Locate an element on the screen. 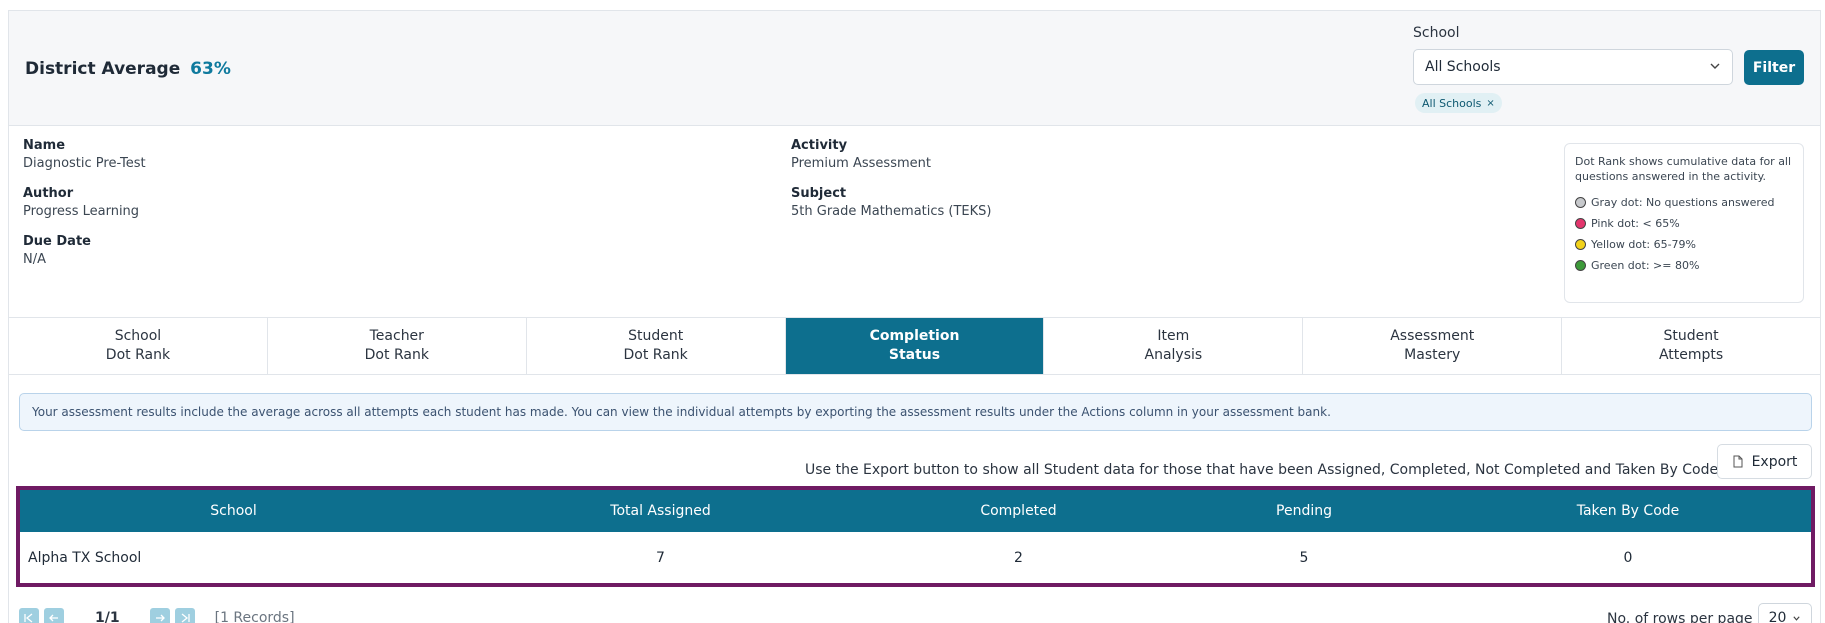 The width and height of the screenshot is (1825, 623). first-page-button is located at coordinates (29, 615).